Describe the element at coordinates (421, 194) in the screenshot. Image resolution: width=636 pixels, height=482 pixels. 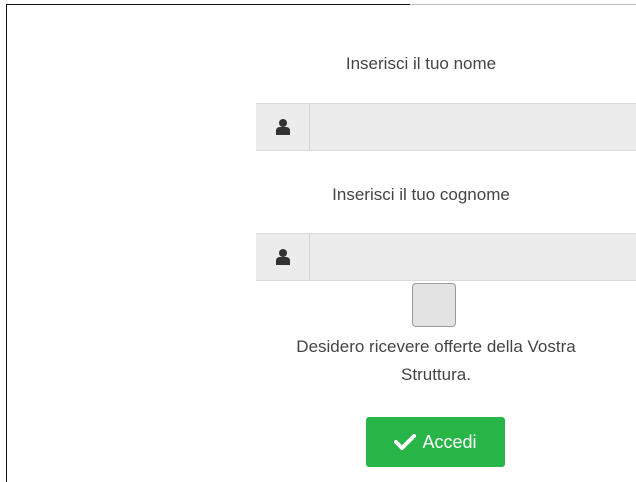
I see `surname-label: Inserisci il tuo cognome` at that location.